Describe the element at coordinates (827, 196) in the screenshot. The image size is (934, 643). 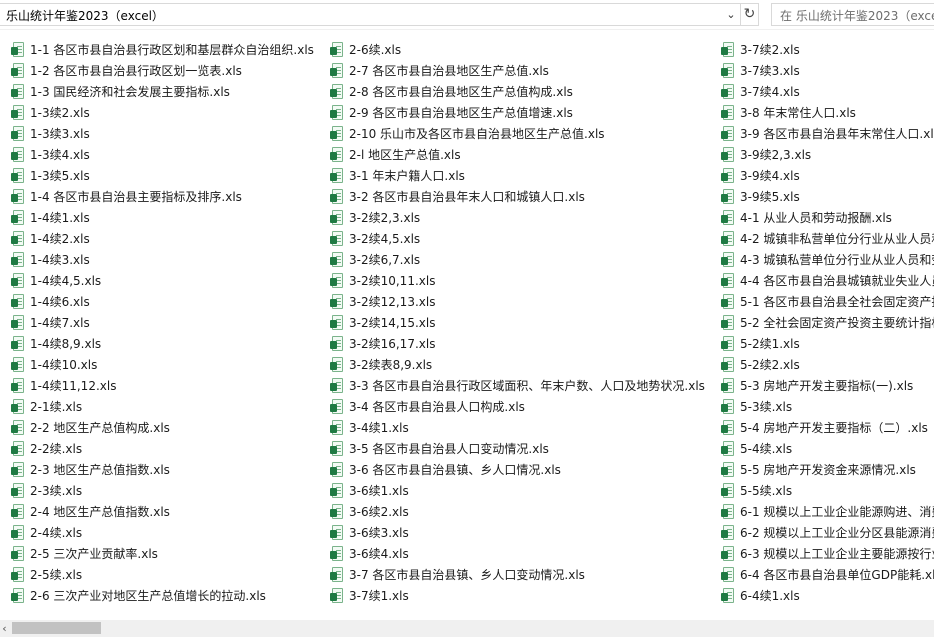
I see `file-item: 3-9续5.xls` at that location.